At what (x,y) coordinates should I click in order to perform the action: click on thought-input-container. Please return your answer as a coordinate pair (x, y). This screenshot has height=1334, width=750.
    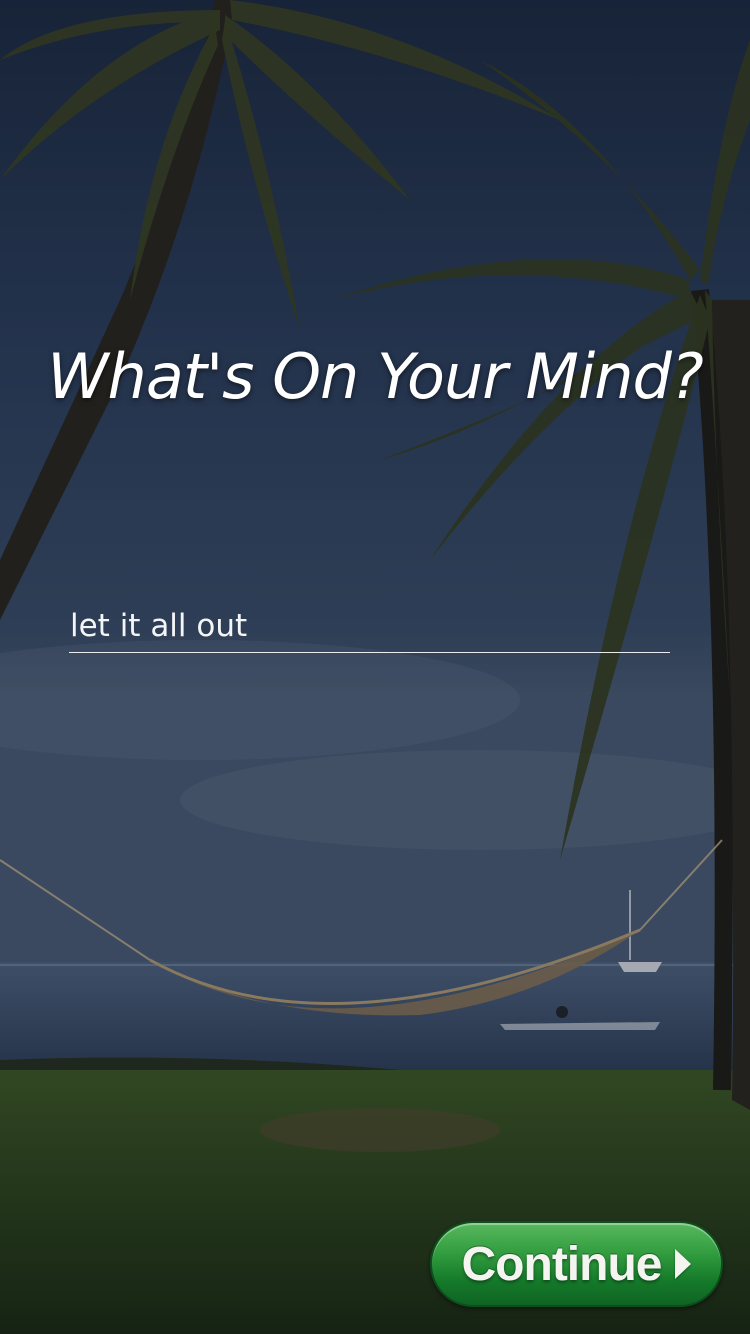
    Looking at the image, I should click on (369, 626).